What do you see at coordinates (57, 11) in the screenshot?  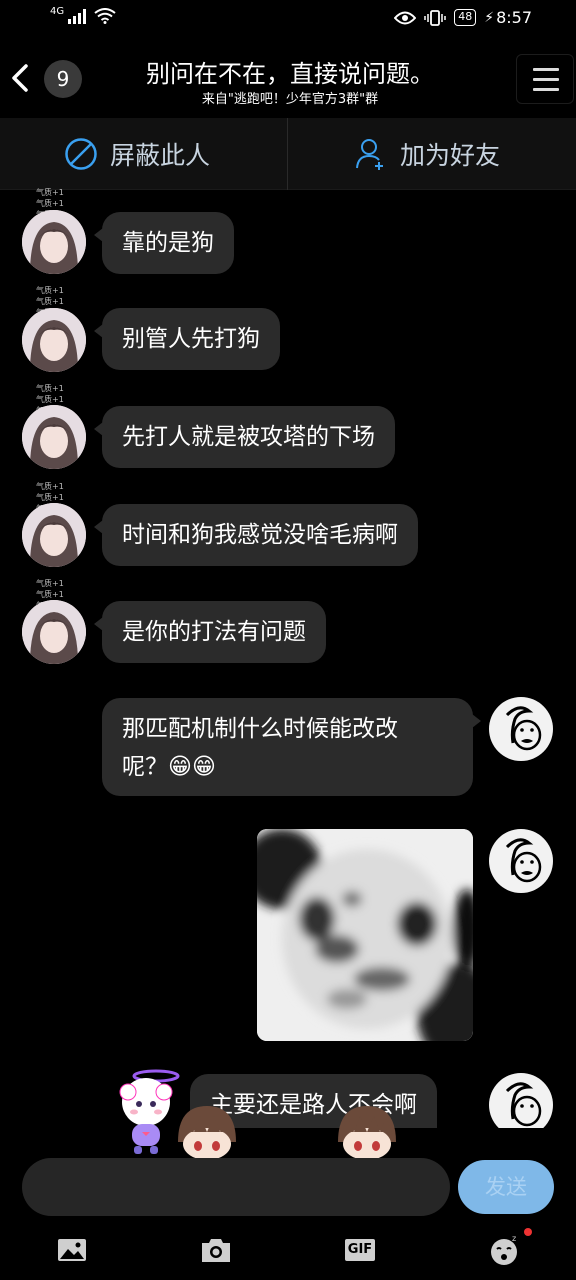 I see `network-type: 4G` at bounding box center [57, 11].